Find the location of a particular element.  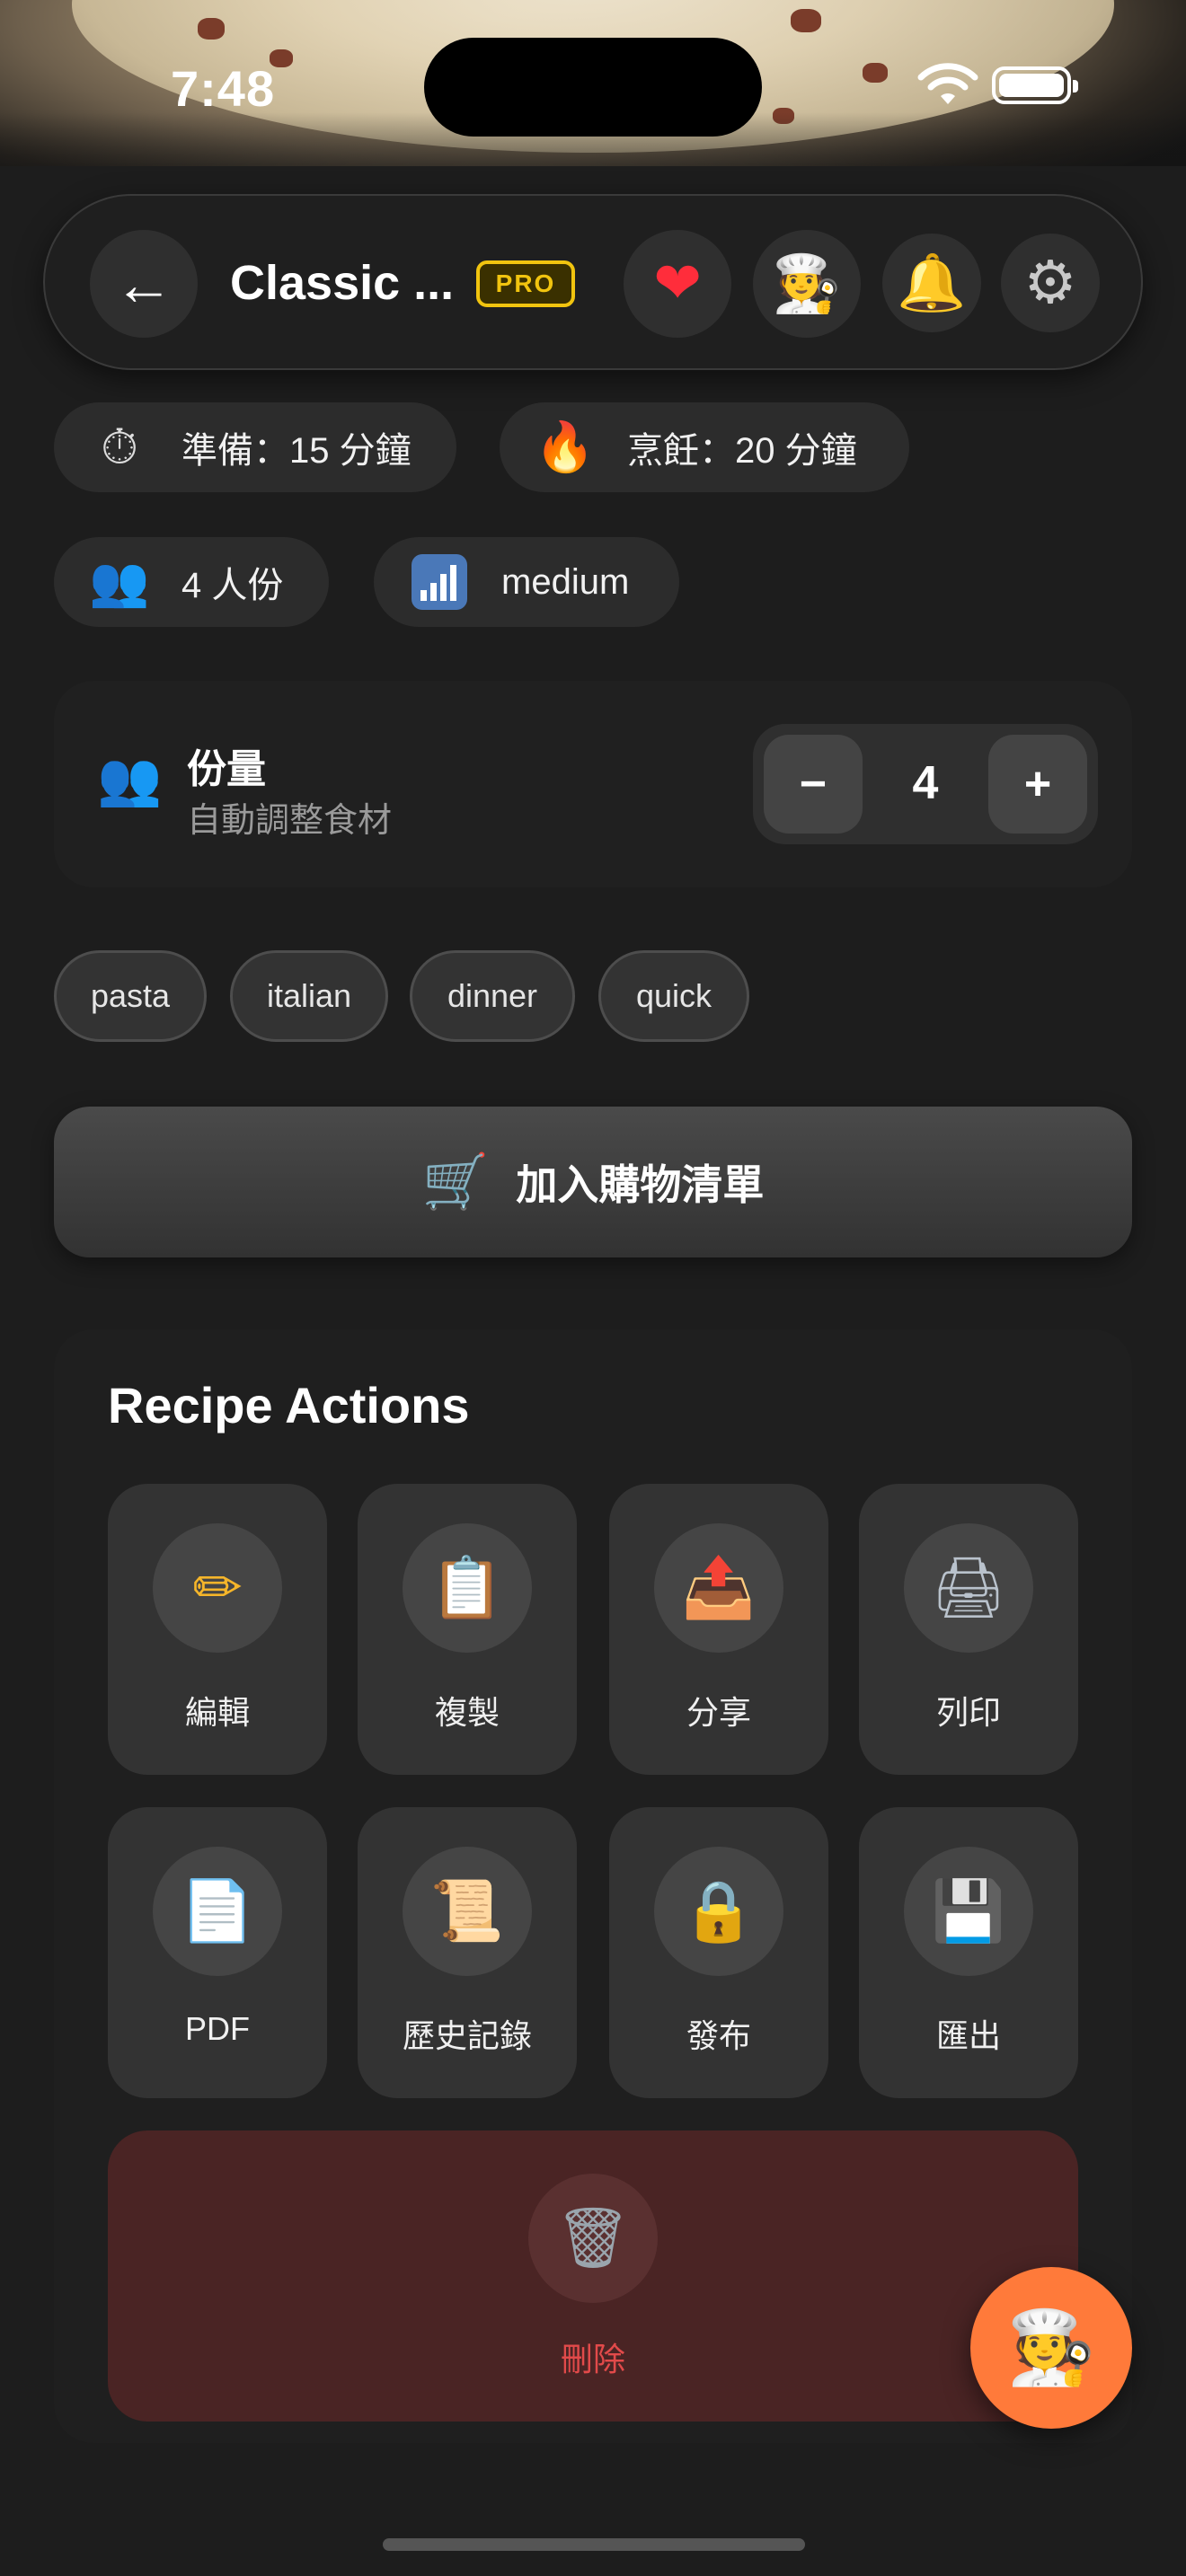

pdf-action-button: 📄 PDF is located at coordinates (217, 1952).